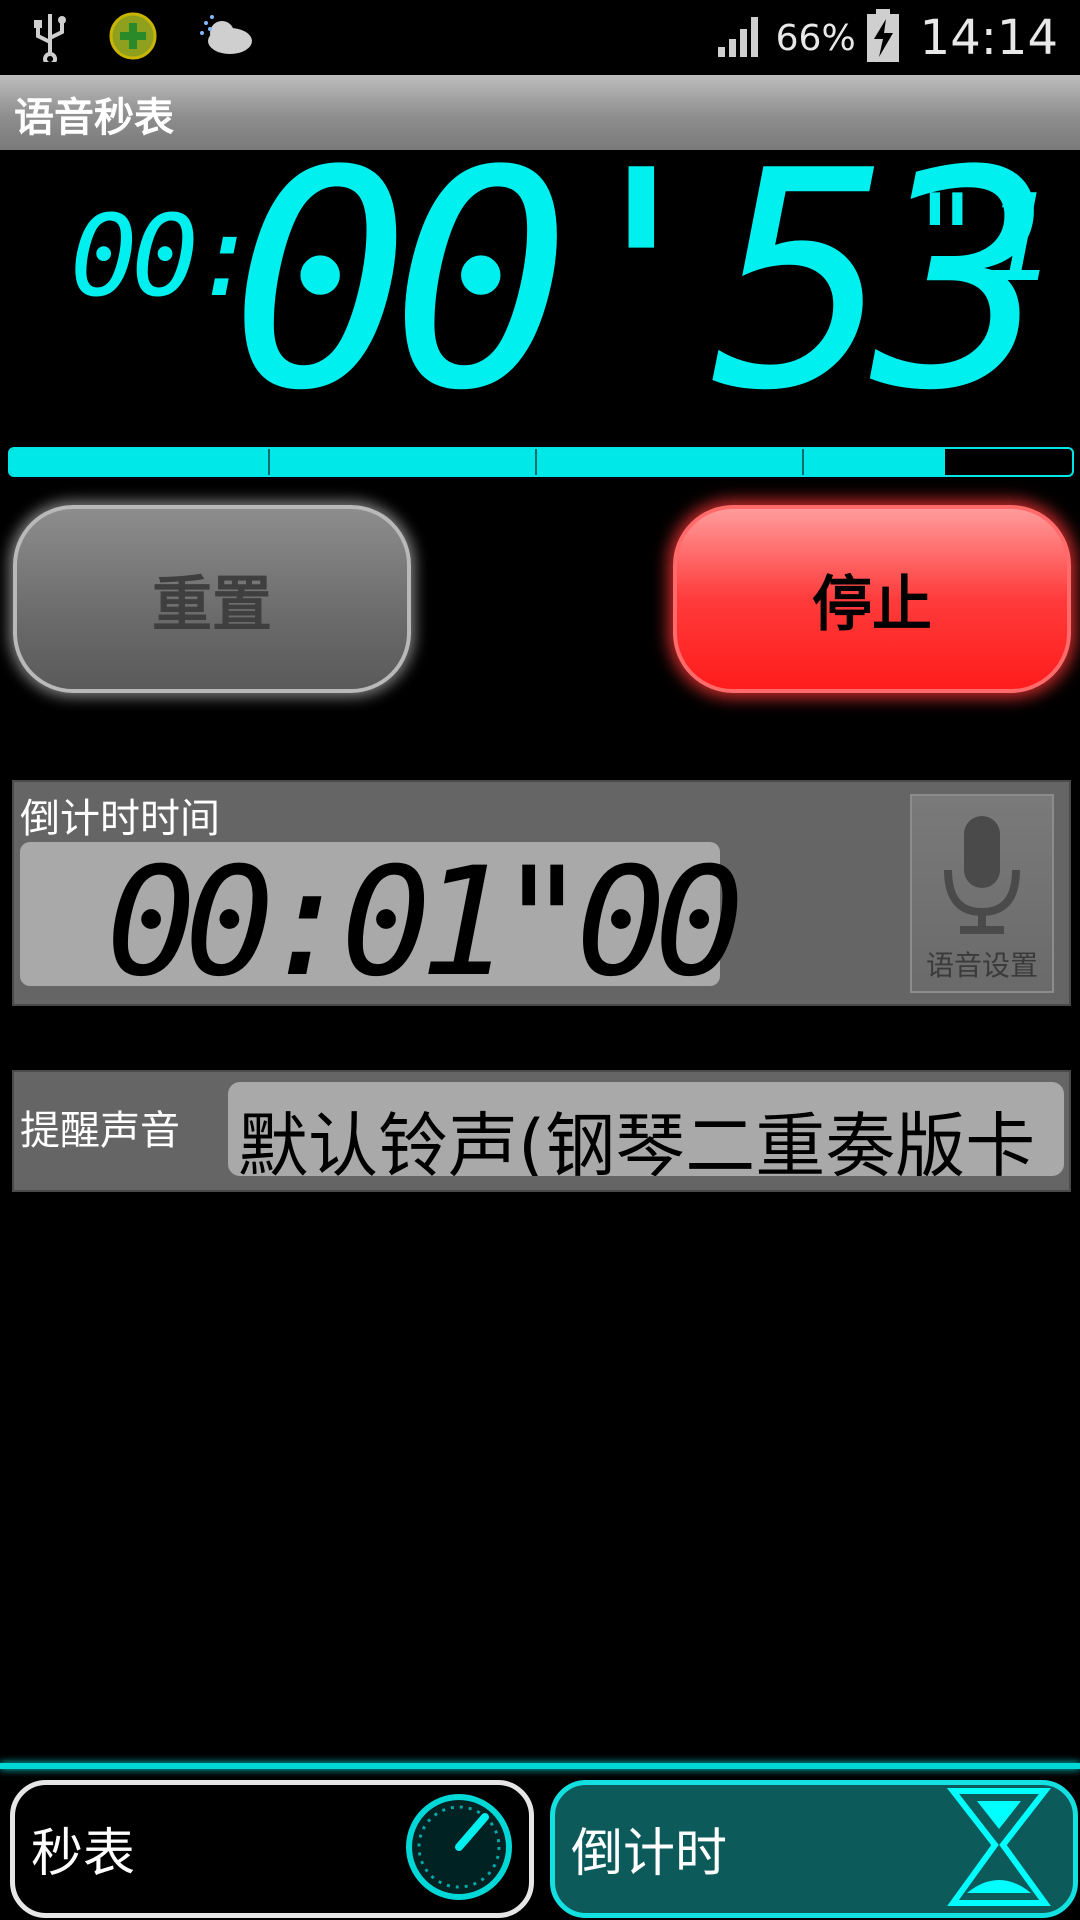 The height and width of the screenshot is (1920, 1080). What do you see at coordinates (50, 38) in the screenshot?
I see `usb-icon` at bounding box center [50, 38].